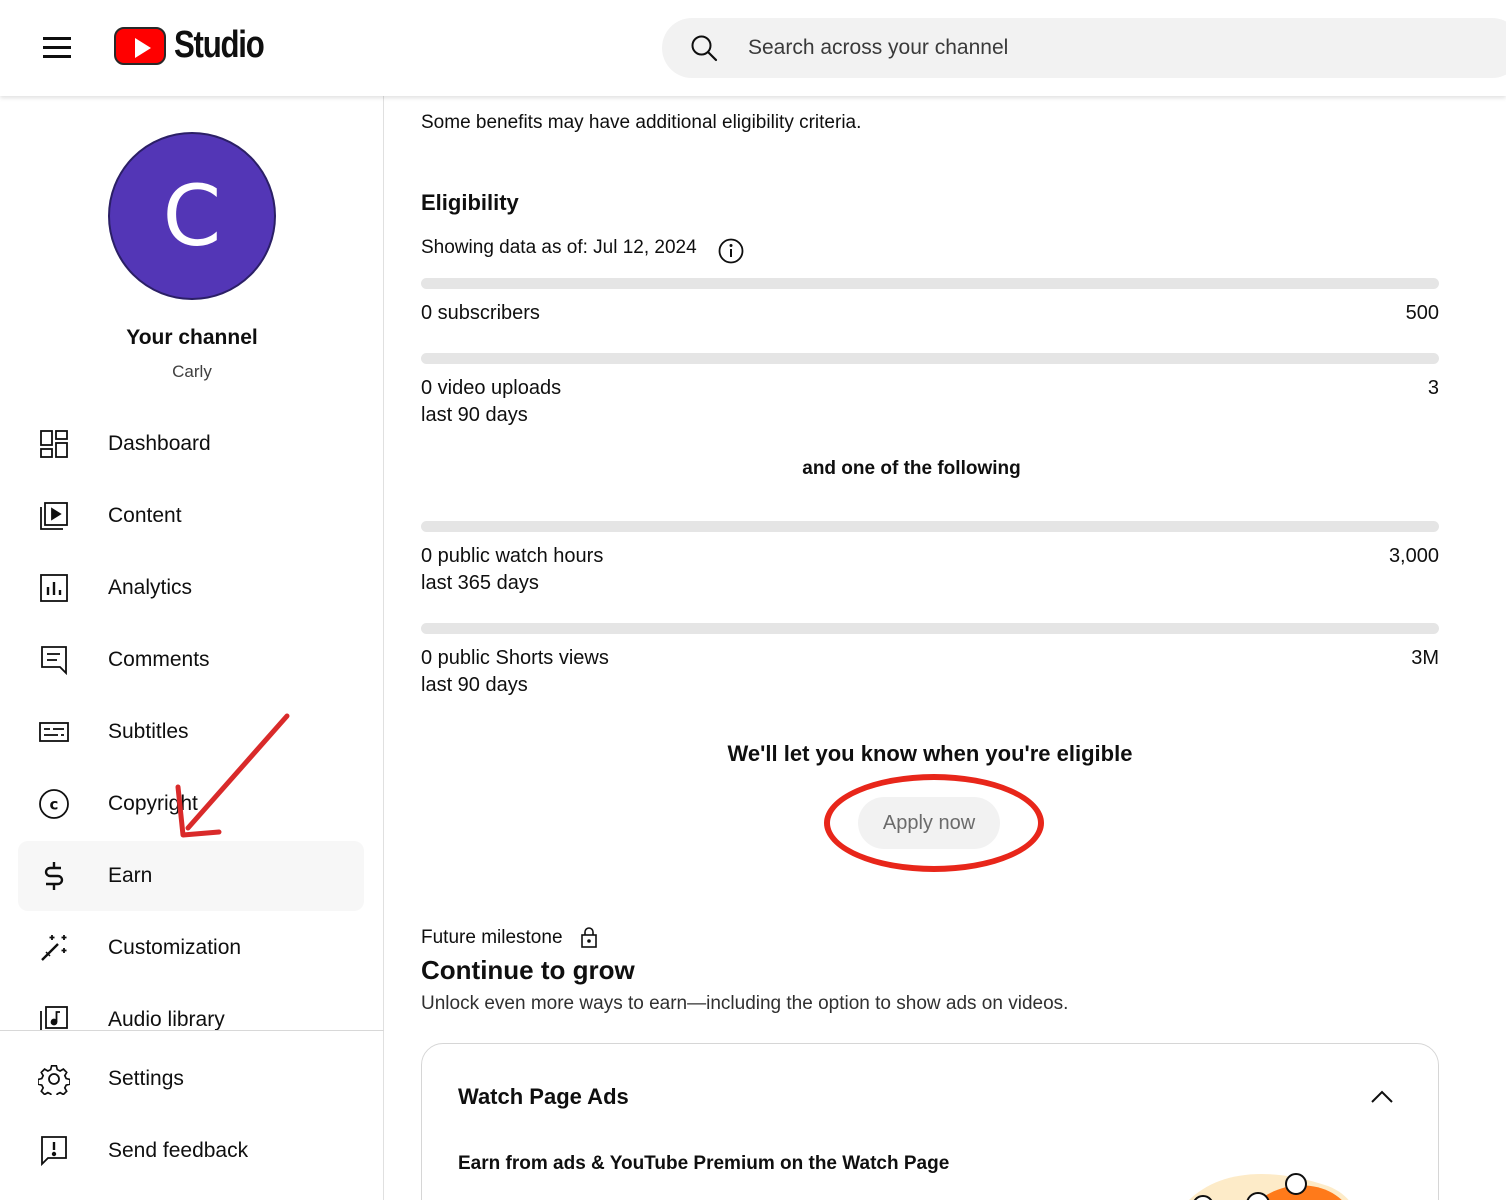 The width and height of the screenshot is (1506, 1200). I want to click on chevron-up-icon, so click(1382, 1096).